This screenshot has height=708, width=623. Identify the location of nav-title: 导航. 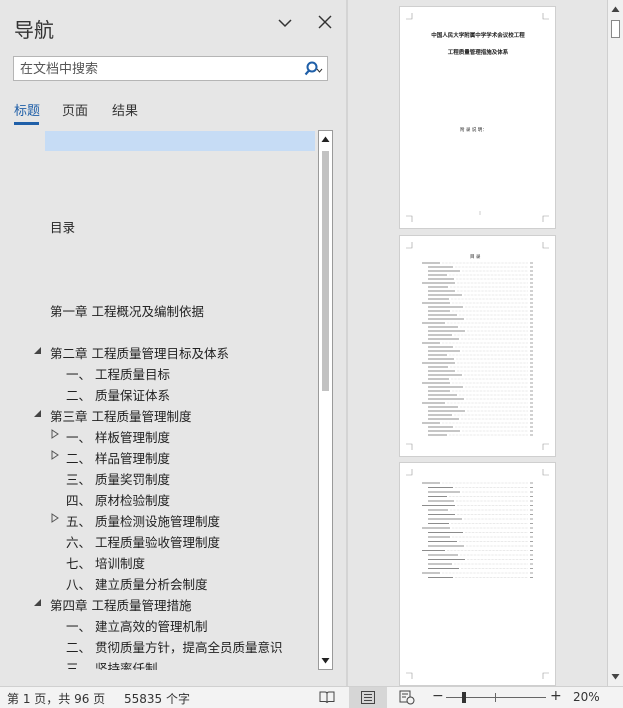
(34, 30).